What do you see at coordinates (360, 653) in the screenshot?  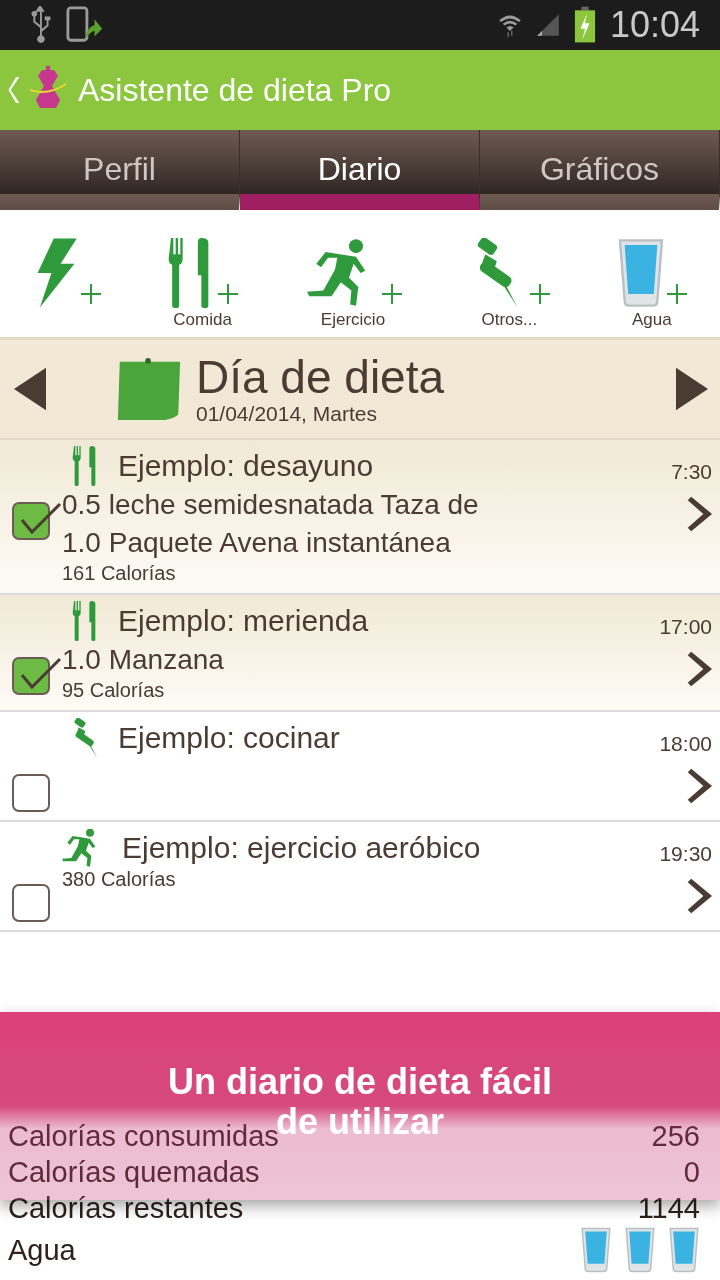 I see `diary-entry: Ejemplo: merienda 1.0 Manzana 95 Calorías 17:00` at bounding box center [360, 653].